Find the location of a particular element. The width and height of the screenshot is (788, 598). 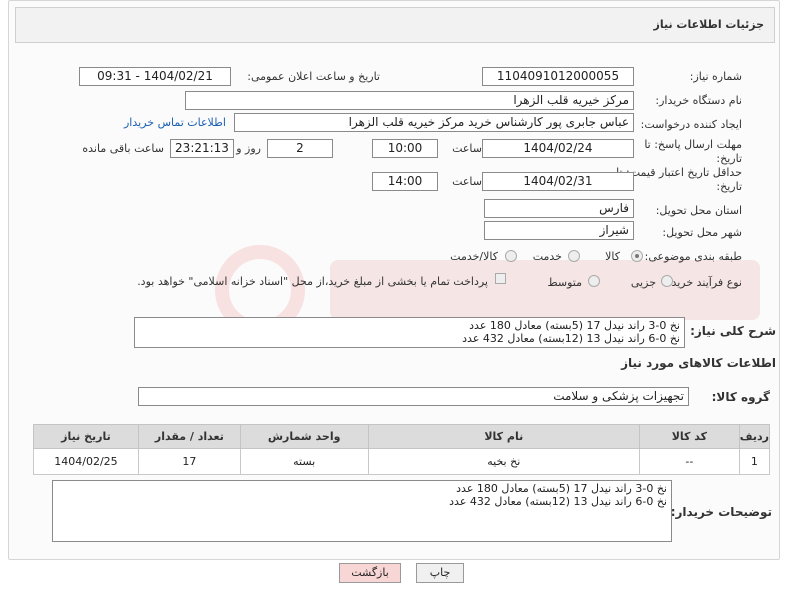

print-button: چاپ is located at coordinates (440, 573).